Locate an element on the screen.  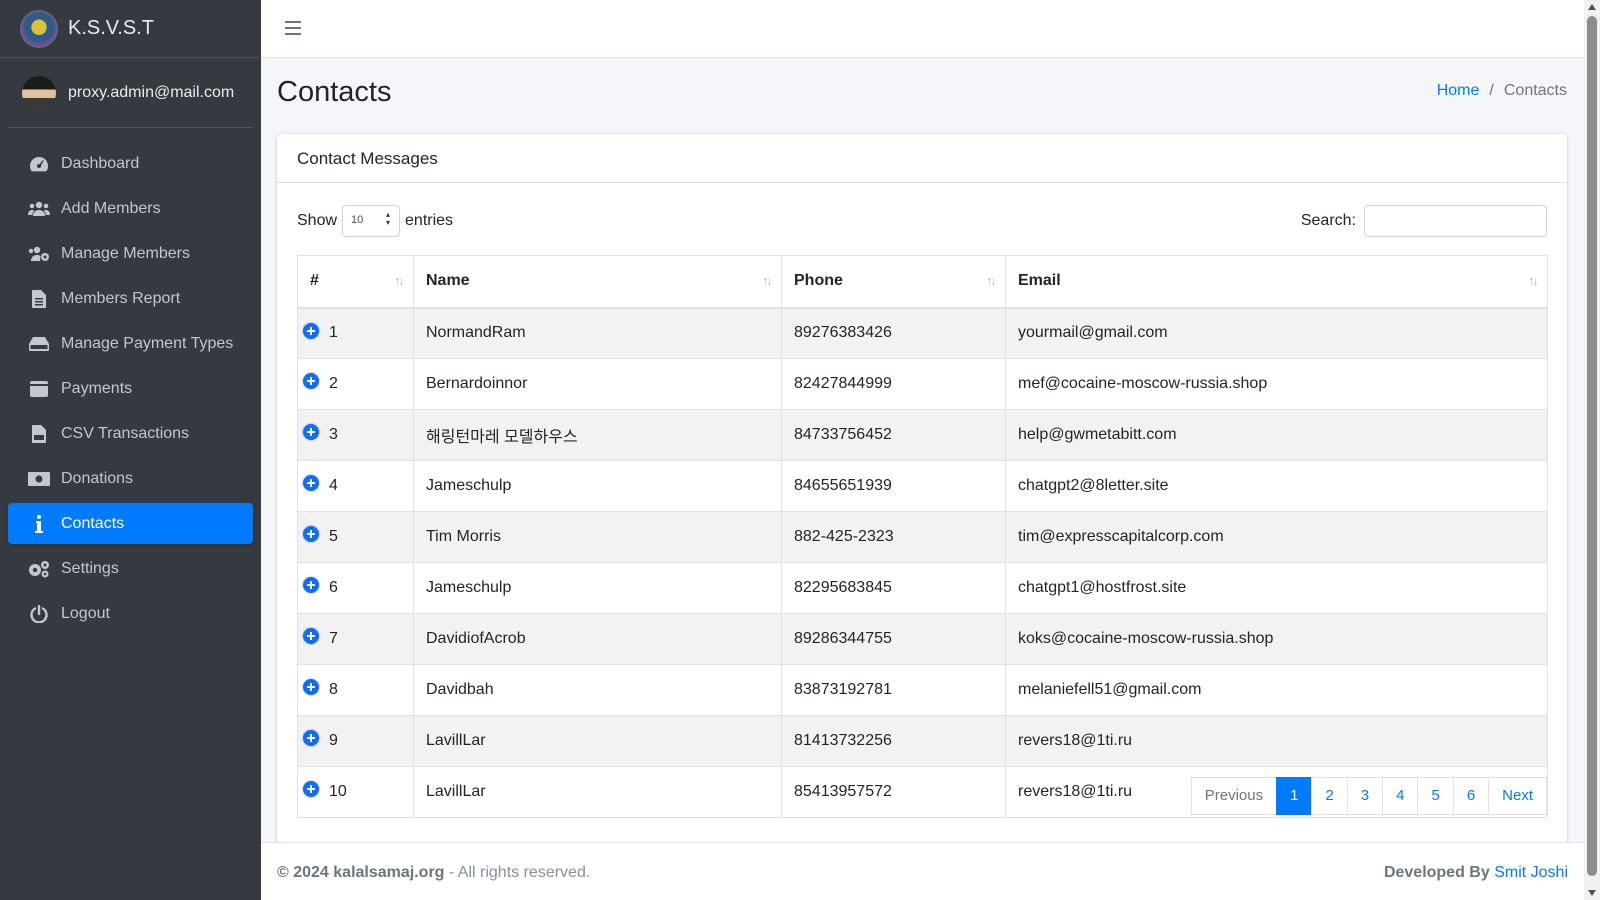
sidebar-item-contacts: Contacts is located at coordinates (130, 523).